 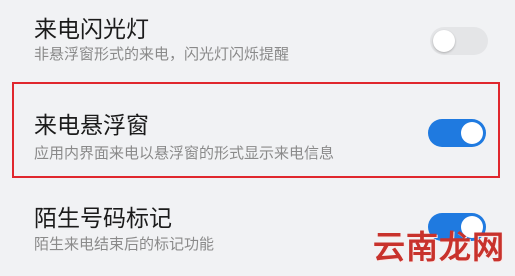 What do you see at coordinates (91, 30) in the screenshot?
I see `setting-title: 来电闪光灯` at bounding box center [91, 30].